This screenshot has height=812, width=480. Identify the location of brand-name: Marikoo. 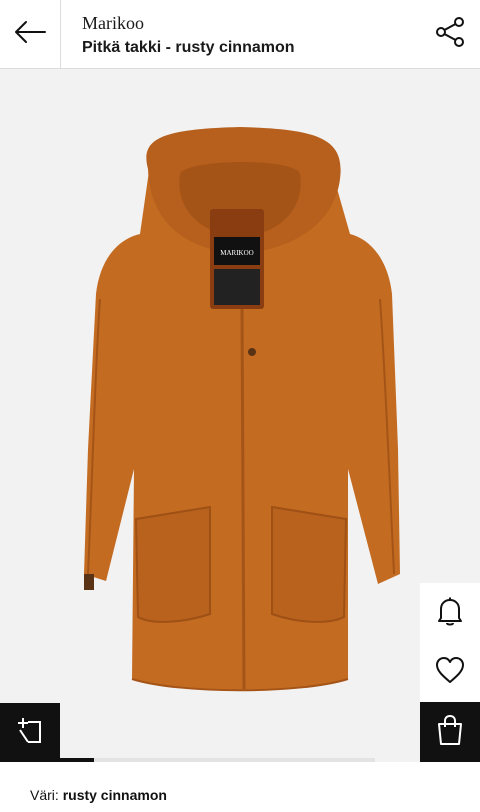
(188, 23).